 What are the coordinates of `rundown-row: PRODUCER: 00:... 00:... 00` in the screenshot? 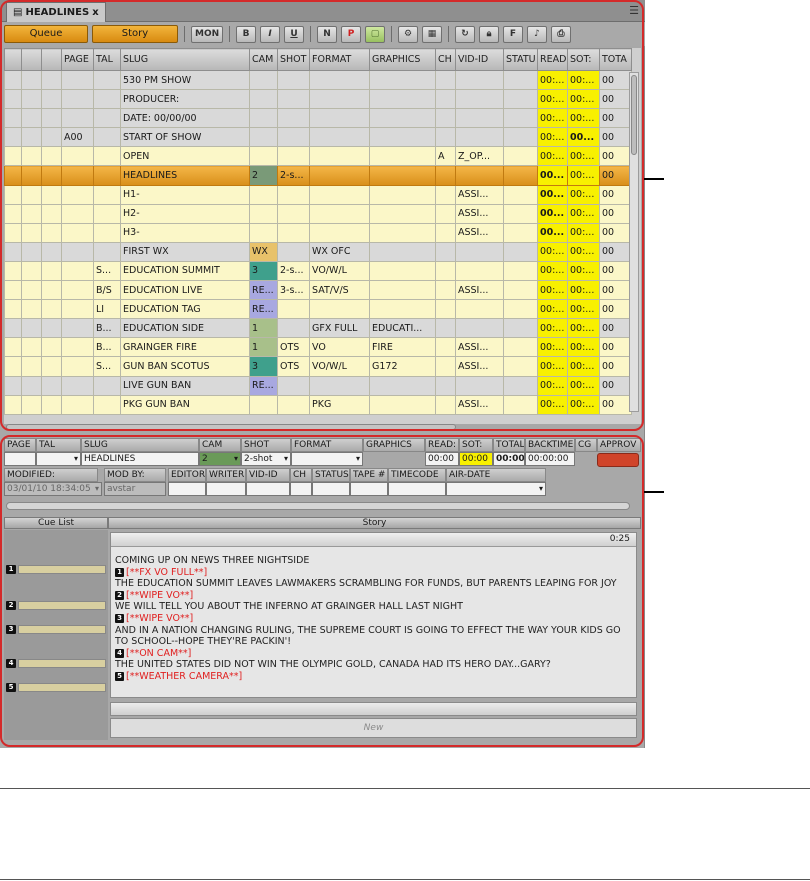 It's located at (318, 99).